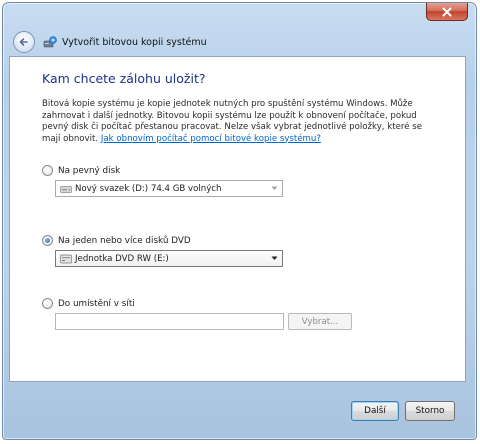  I want to click on network-path-input, so click(169, 321).